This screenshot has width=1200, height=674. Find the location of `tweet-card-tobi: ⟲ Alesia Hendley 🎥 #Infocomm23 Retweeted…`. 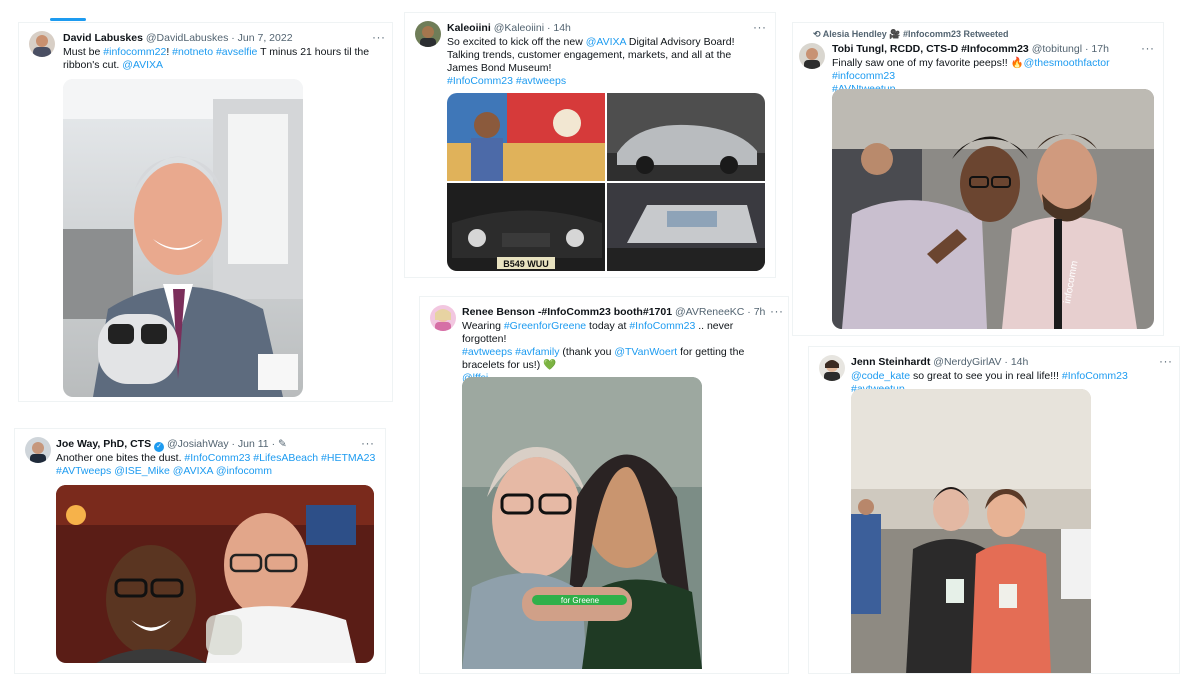

tweet-card-tobi: ⟲ Alesia Hendley 🎥 #Infocomm23 Retweeted… is located at coordinates (978, 179).